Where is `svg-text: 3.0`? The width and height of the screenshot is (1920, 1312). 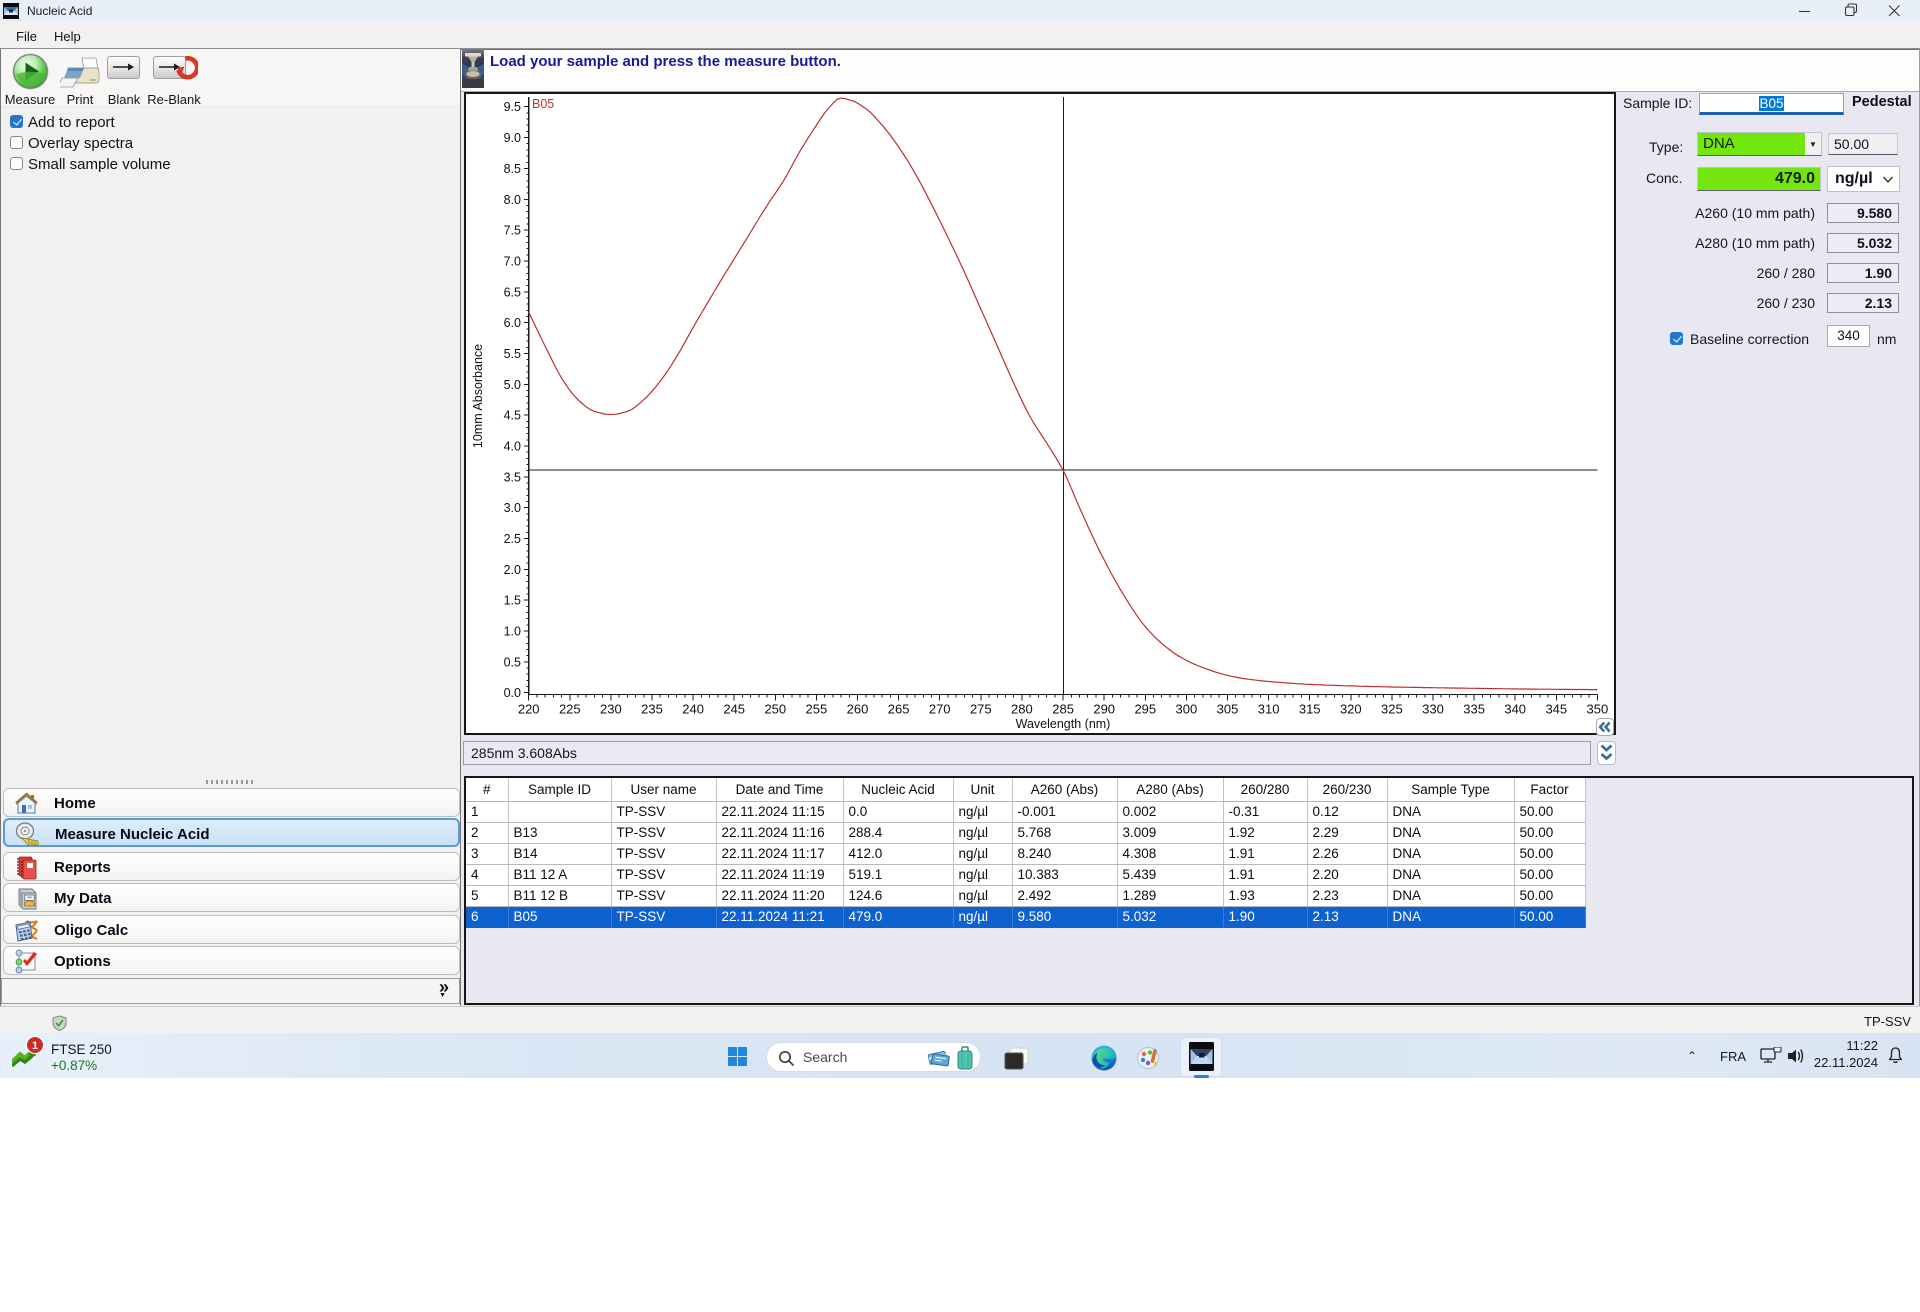
svg-text: 3.0 is located at coordinates (512, 508).